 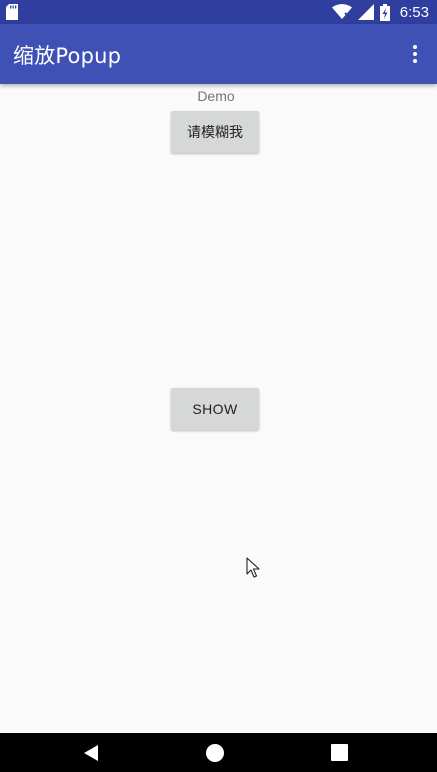 What do you see at coordinates (12, 12) in the screenshot?
I see `sd-card-icon` at bounding box center [12, 12].